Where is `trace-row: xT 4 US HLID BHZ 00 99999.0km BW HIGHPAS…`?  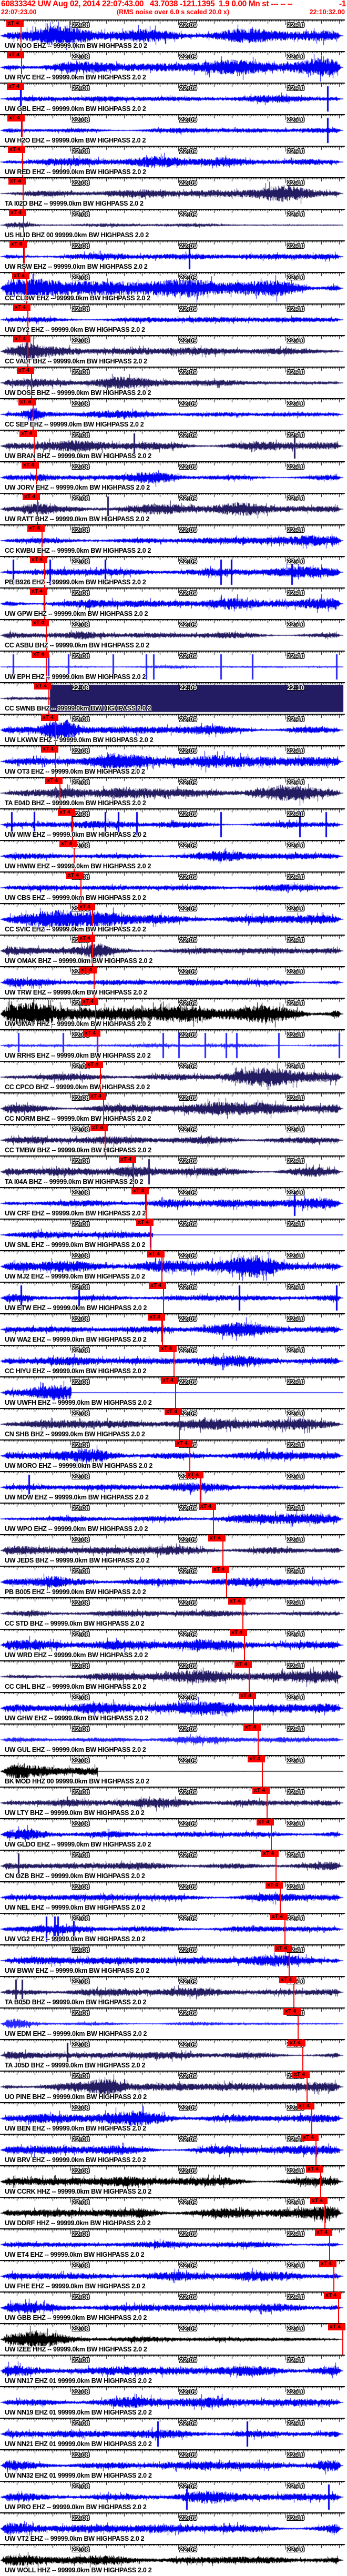
trace-row: xT 4 US HLID BHZ 00 99999.0km BW HIGHPAS… is located at coordinates (173, 225).